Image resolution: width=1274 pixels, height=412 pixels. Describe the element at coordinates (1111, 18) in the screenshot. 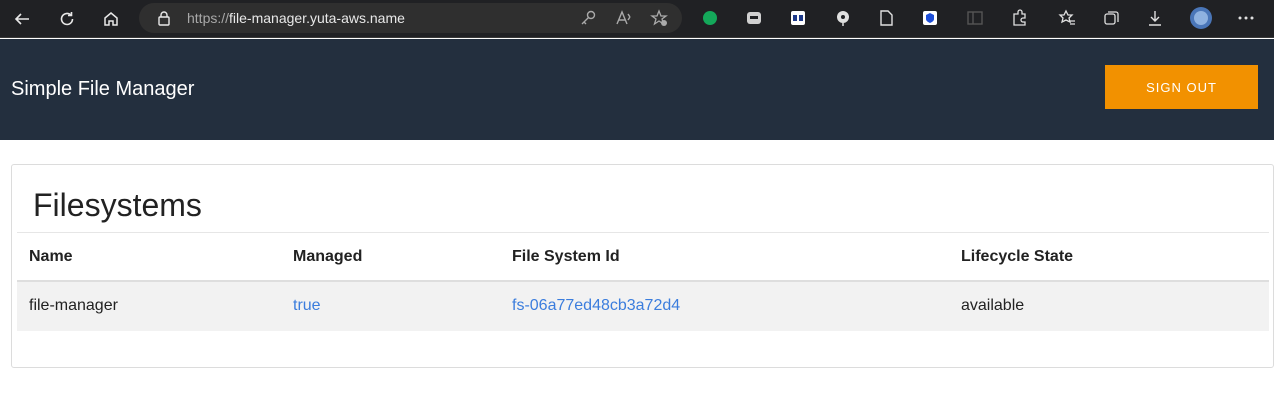

I see `collections-icon` at that location.